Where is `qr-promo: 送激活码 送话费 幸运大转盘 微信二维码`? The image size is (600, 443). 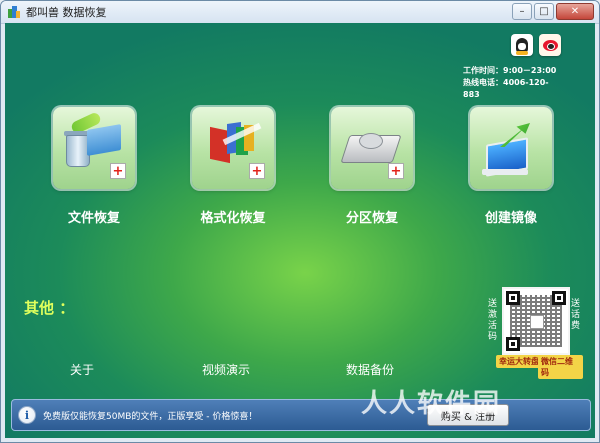
qr-promo: 送激活码 送话费 幸运大转盘 微信二维码 is located at coordinates (535, 334).